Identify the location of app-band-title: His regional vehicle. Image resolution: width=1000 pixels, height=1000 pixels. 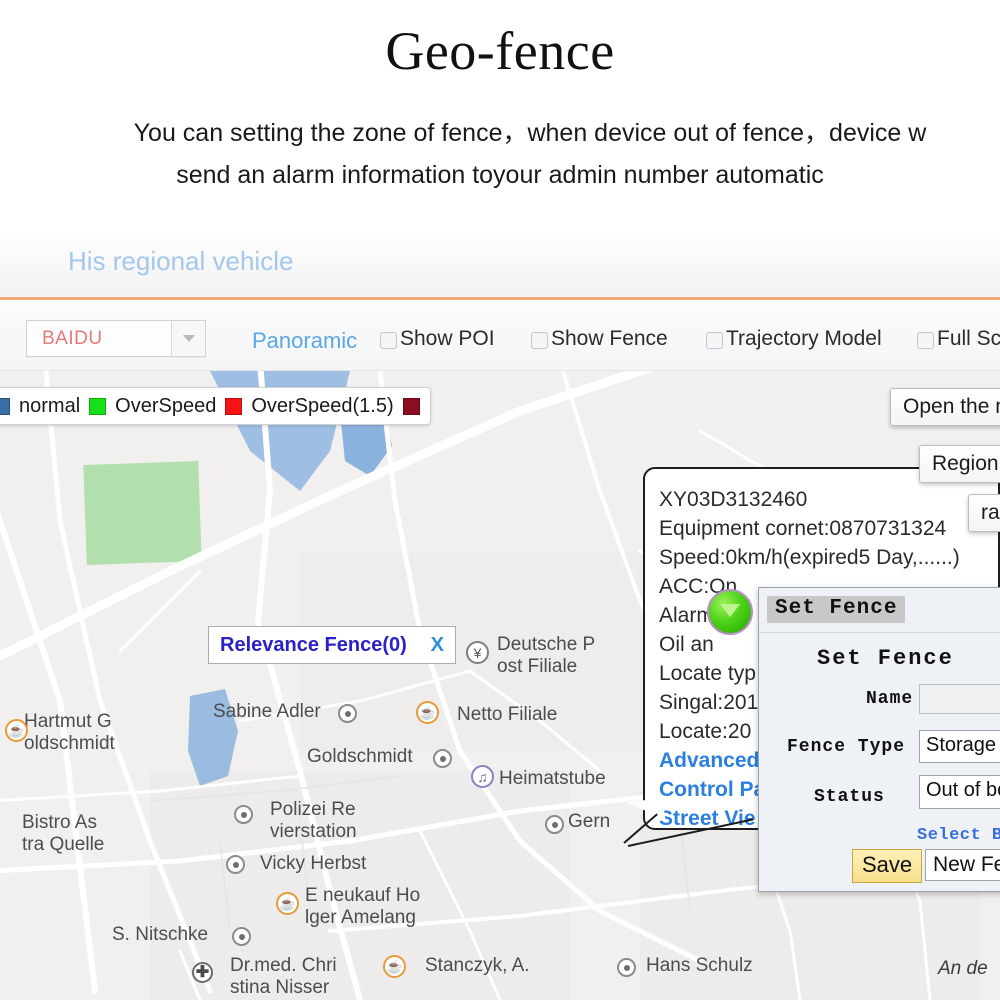
(181, 261).